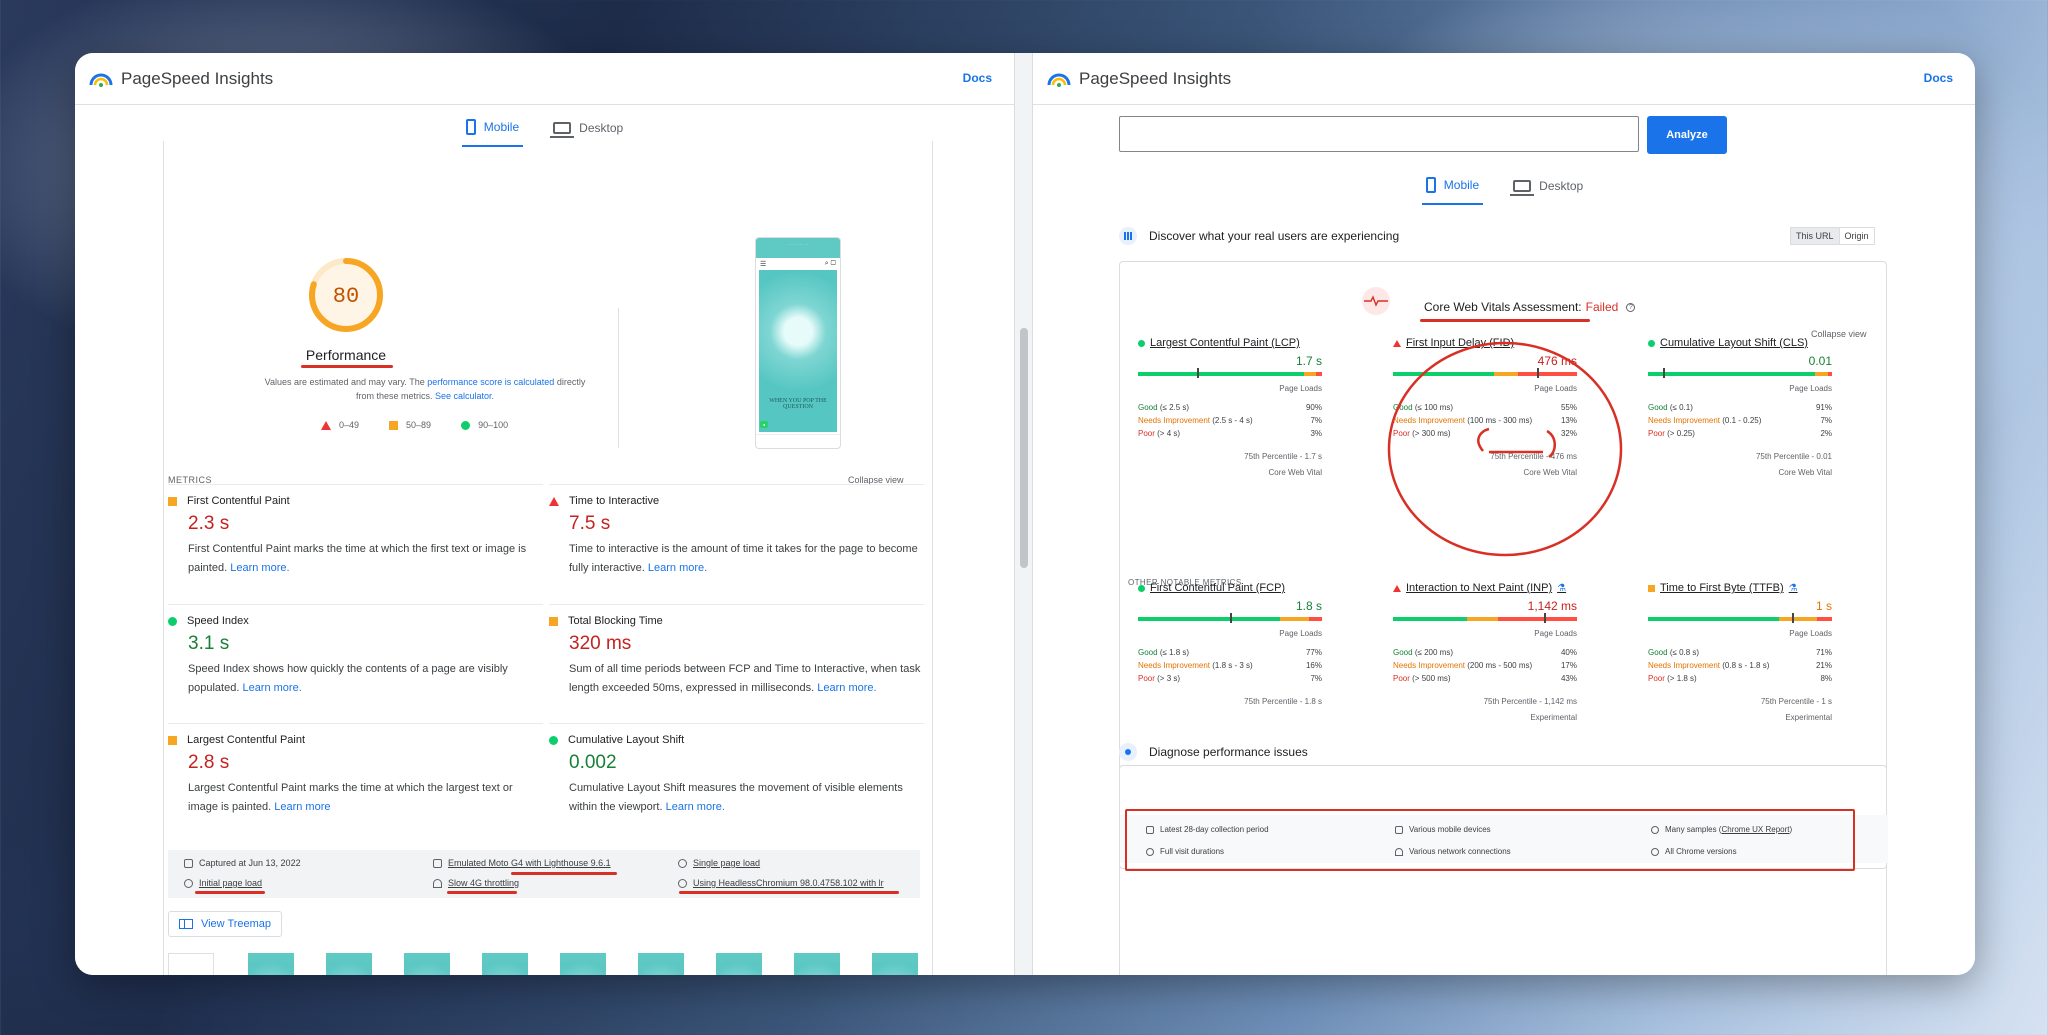 The image size is (2048, 1035). I want to click on experimental-beaker-icon: ⚗, so click(1562, 588).